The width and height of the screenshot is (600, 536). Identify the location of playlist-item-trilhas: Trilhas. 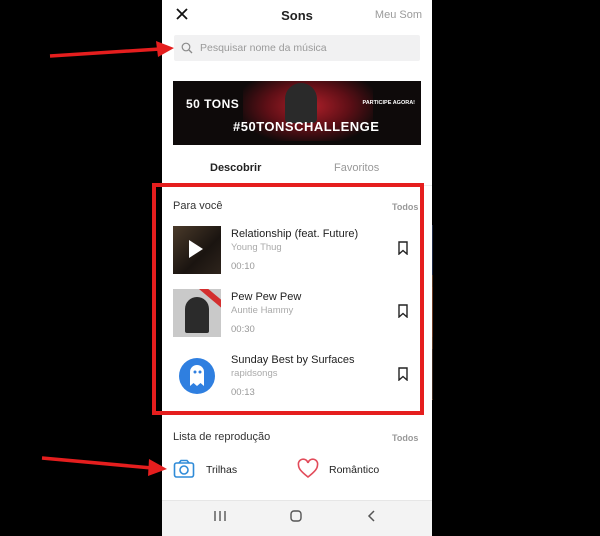
(228, 471).